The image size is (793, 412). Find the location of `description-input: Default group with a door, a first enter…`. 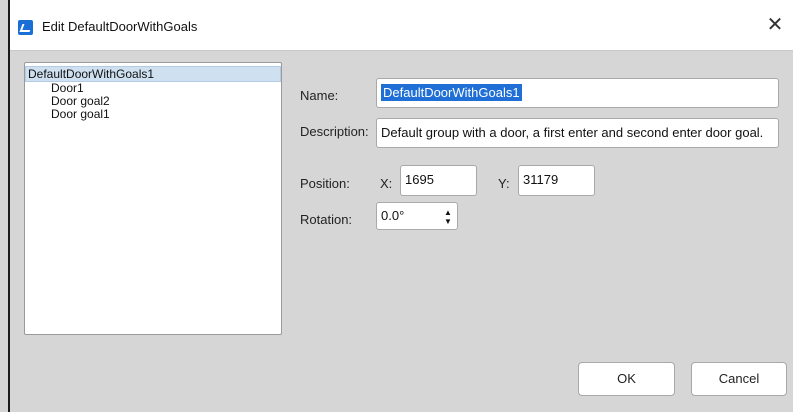

description-input: Default group with a door, a first enter… is located at coordinates (577, 133).